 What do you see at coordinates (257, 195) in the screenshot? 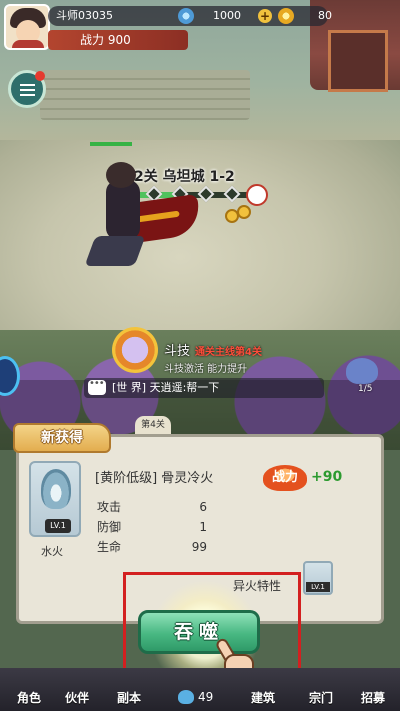
I see `boss-icon` at bounding box center [257, 195].